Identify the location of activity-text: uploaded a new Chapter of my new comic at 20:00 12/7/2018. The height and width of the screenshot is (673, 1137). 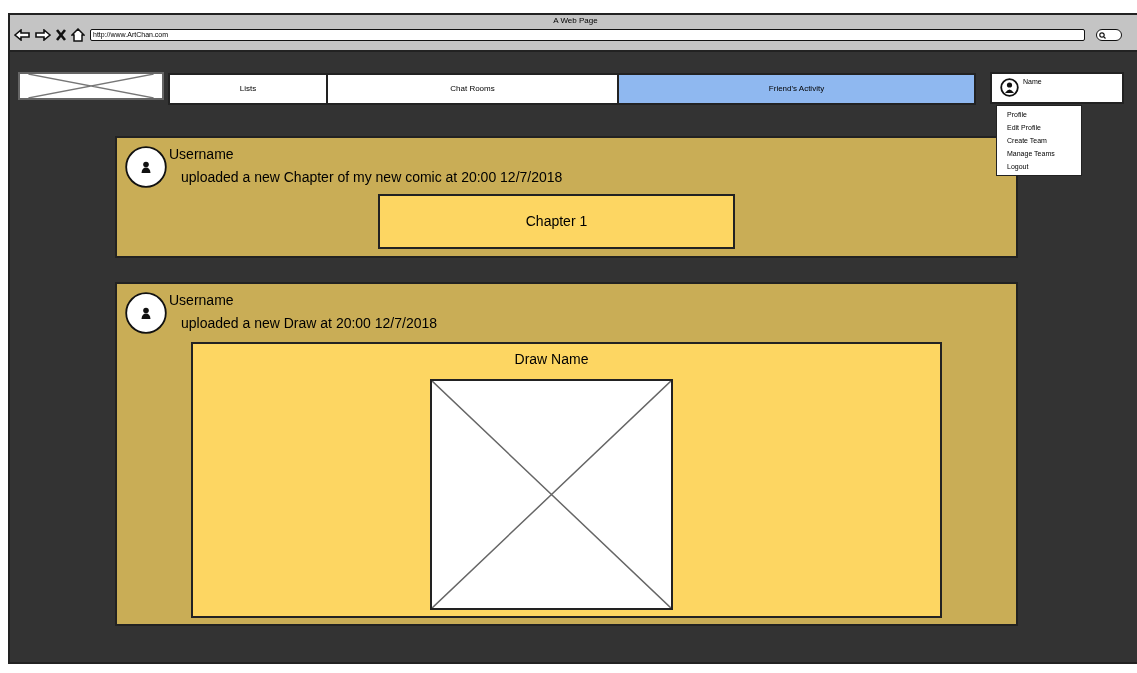
(372, 177).